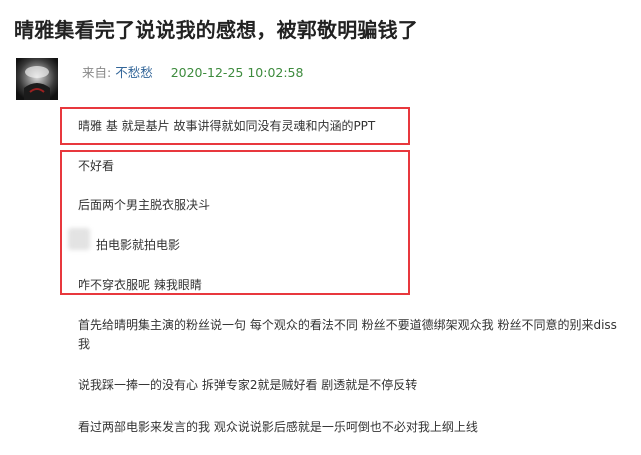  I want to click on boxed-line-1: 不好看, so click(96, 166).